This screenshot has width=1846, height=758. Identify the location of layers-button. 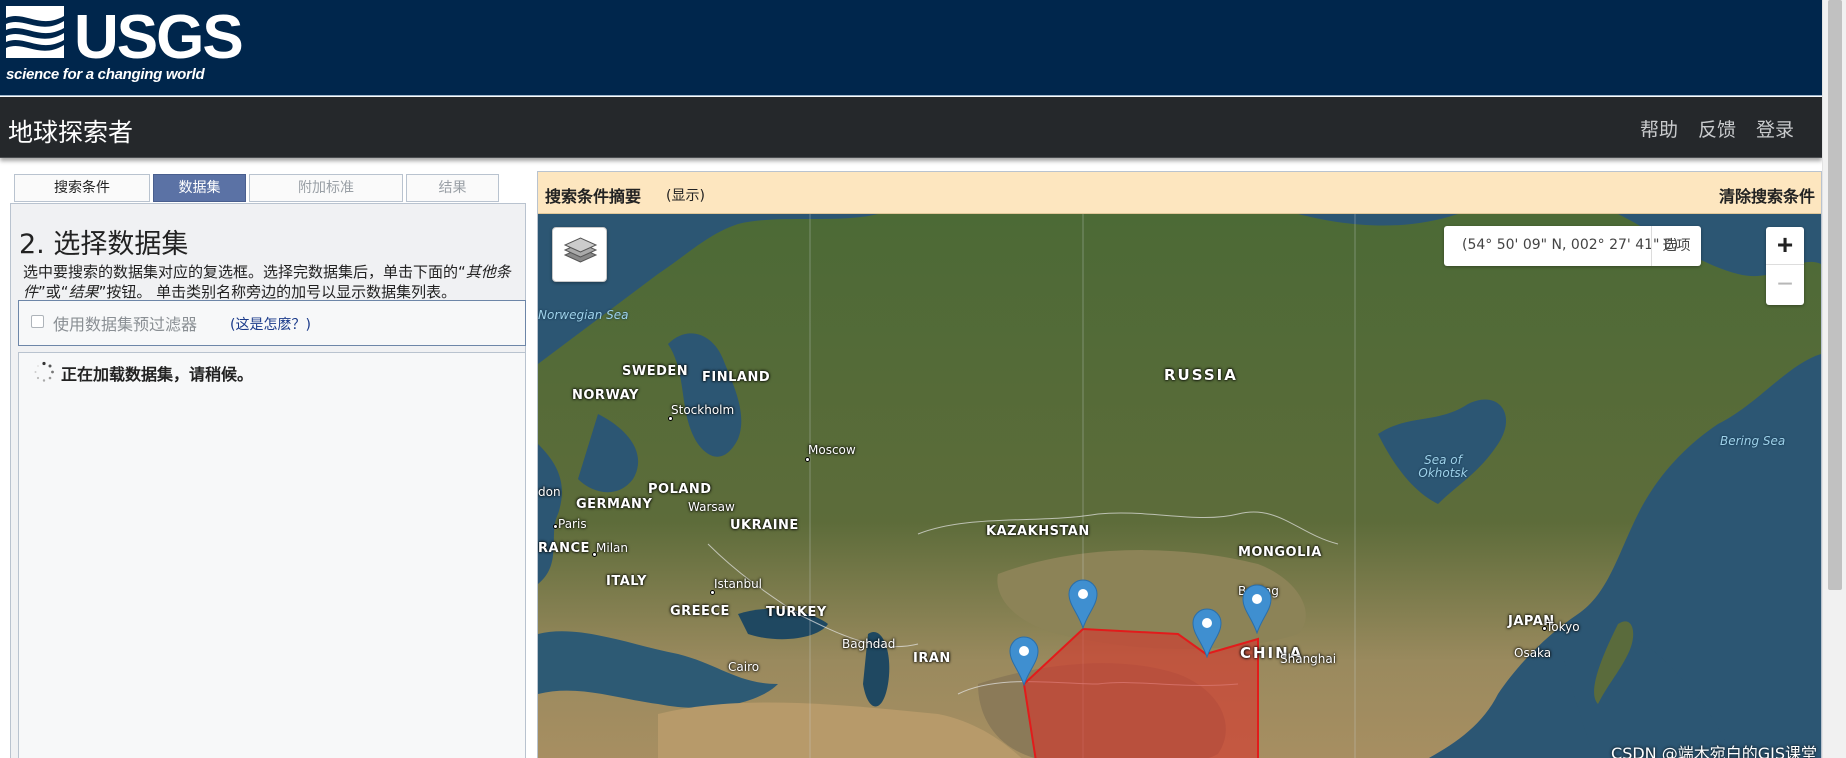
(579, 254).